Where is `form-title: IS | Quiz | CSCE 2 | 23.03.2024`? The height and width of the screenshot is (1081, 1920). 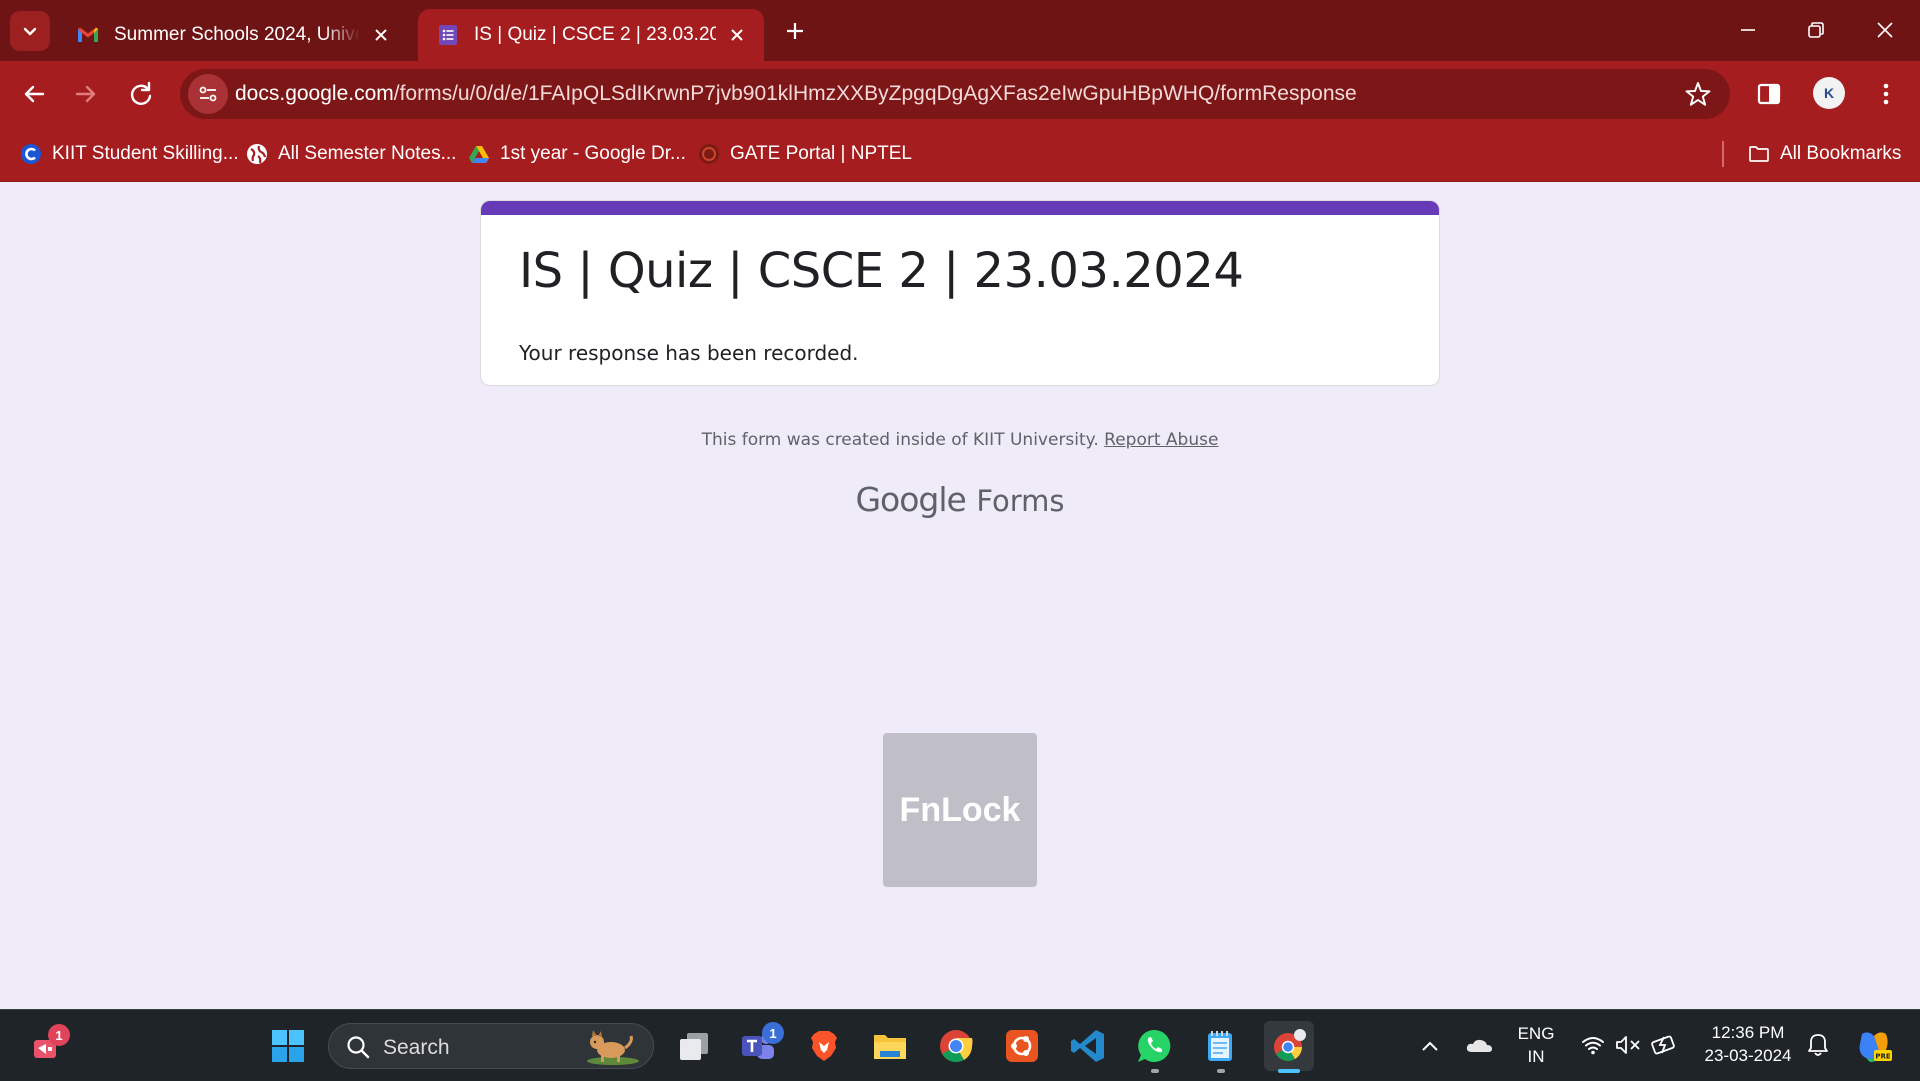
form-title: IS | Quiz | CSCE 2 | 23.03.2024 is located at coordinates (881, 271).